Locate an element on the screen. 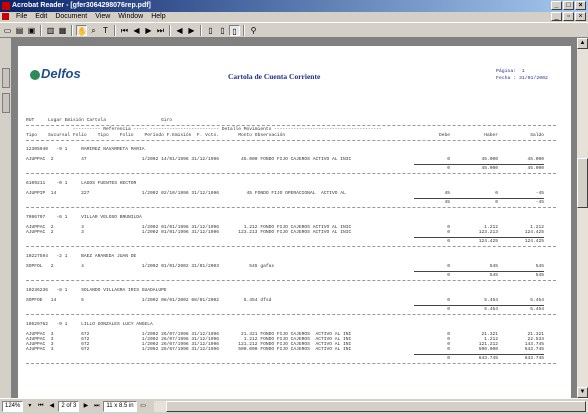 Image resolution: width=588 pixels, height=414 pixels. doc-close-button: × is located at coordinates (580, 16).